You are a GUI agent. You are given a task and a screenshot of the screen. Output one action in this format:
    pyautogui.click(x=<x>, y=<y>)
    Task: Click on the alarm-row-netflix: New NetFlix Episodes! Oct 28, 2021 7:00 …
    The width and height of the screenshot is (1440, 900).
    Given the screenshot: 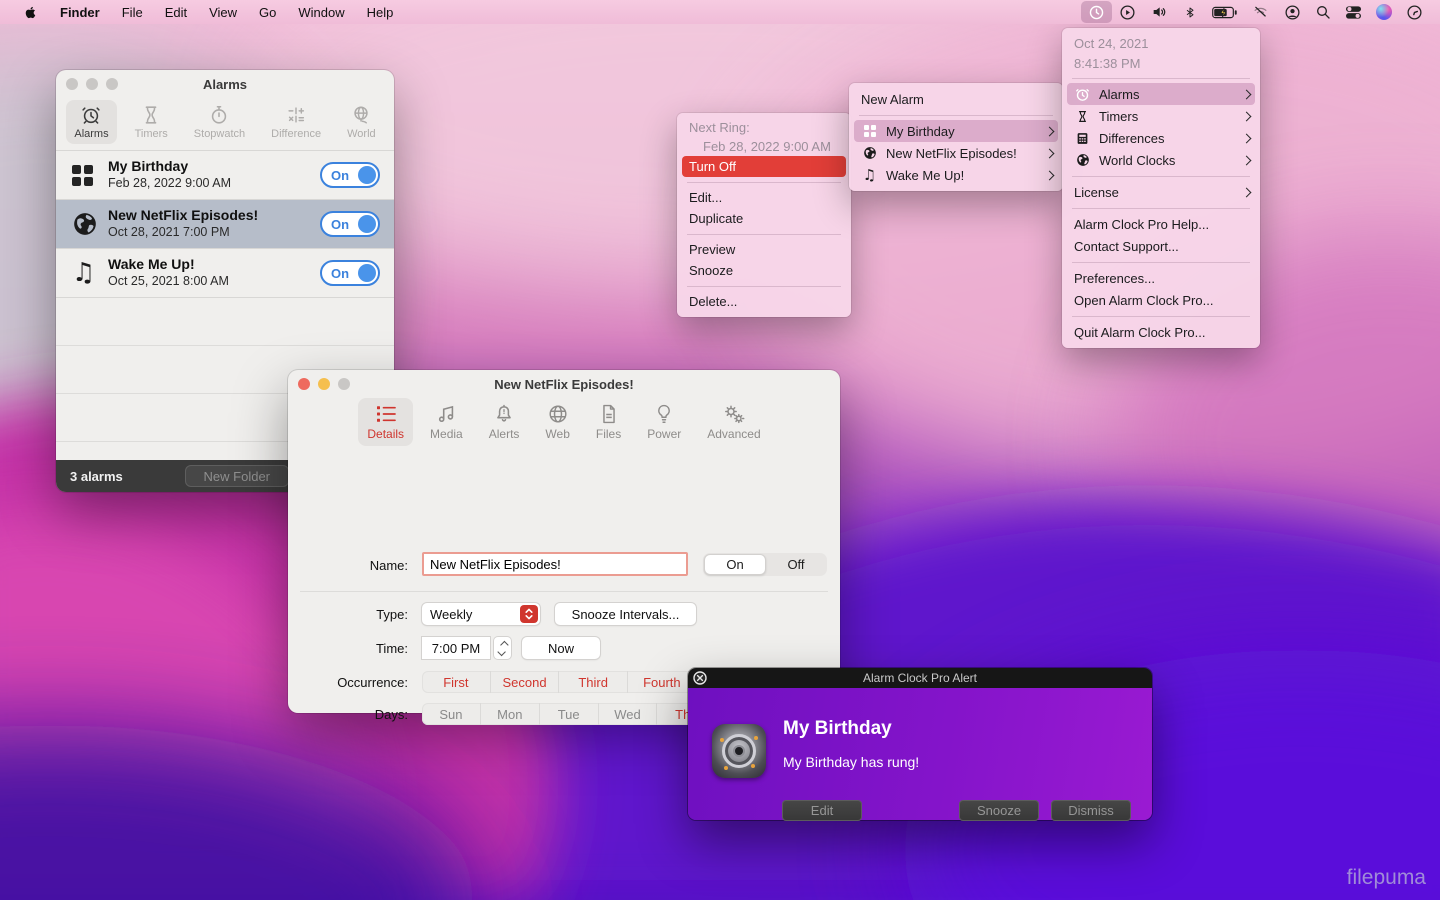 What is the action you would take?
    pyautogui.click(x=225, y=224)
    